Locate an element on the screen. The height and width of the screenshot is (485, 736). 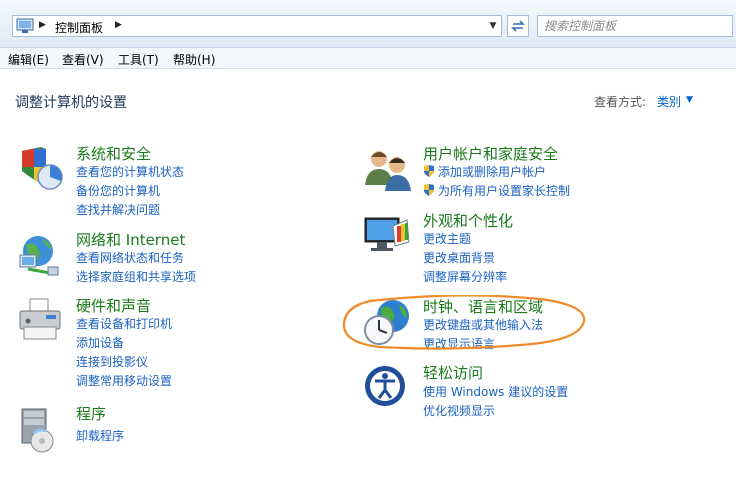
breadcrumb-item-control-panel: 控制面板 is located at coordinates (79, 27).